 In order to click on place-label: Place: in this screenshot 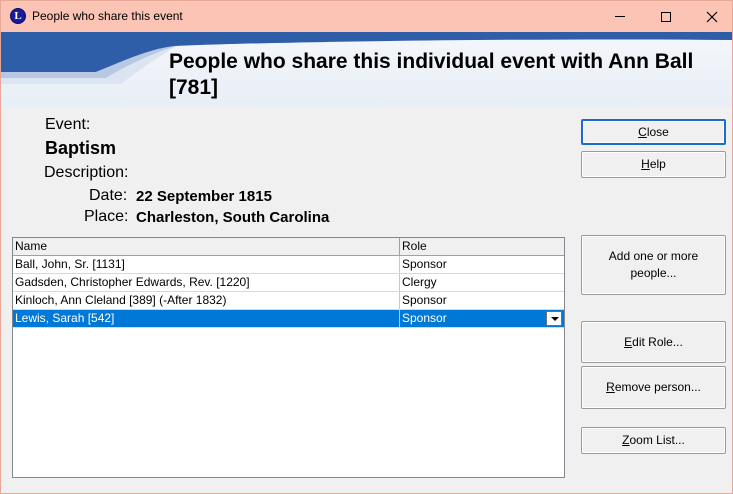, I will do `click(106, 216)`.